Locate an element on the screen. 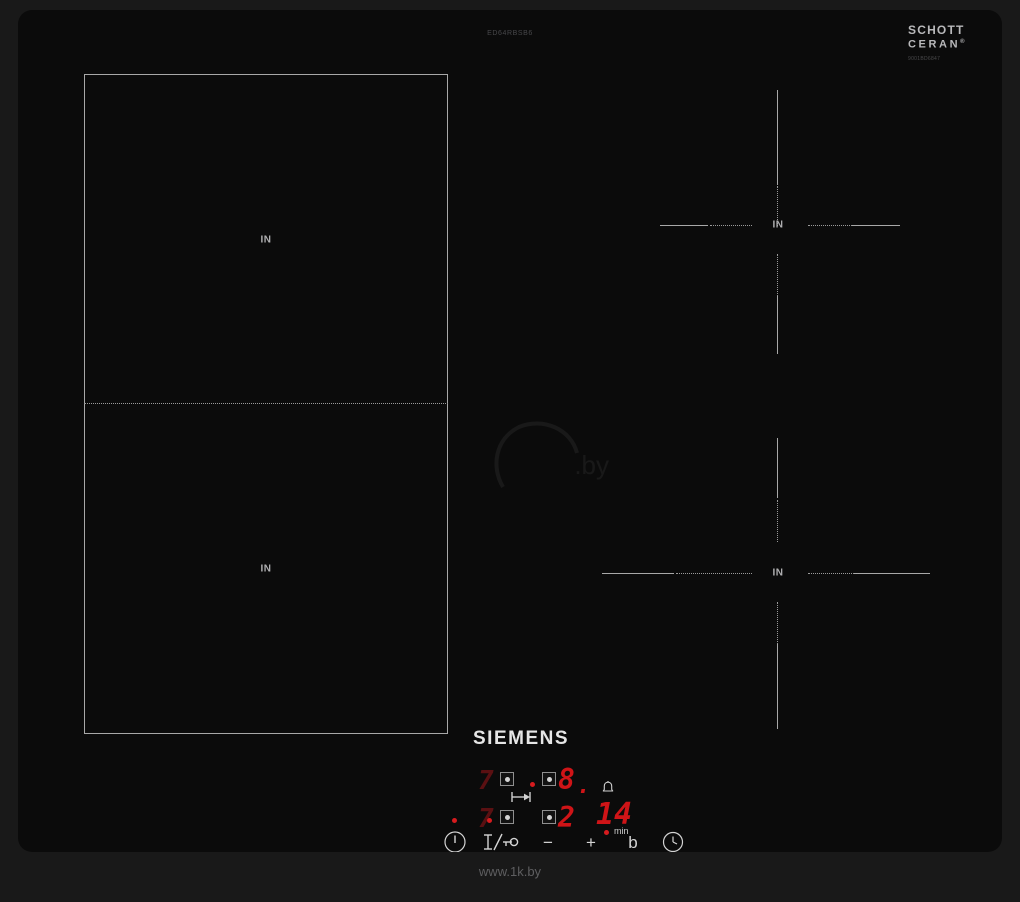  display-rear-right-level: 8 is located at coordinates (566, 779).